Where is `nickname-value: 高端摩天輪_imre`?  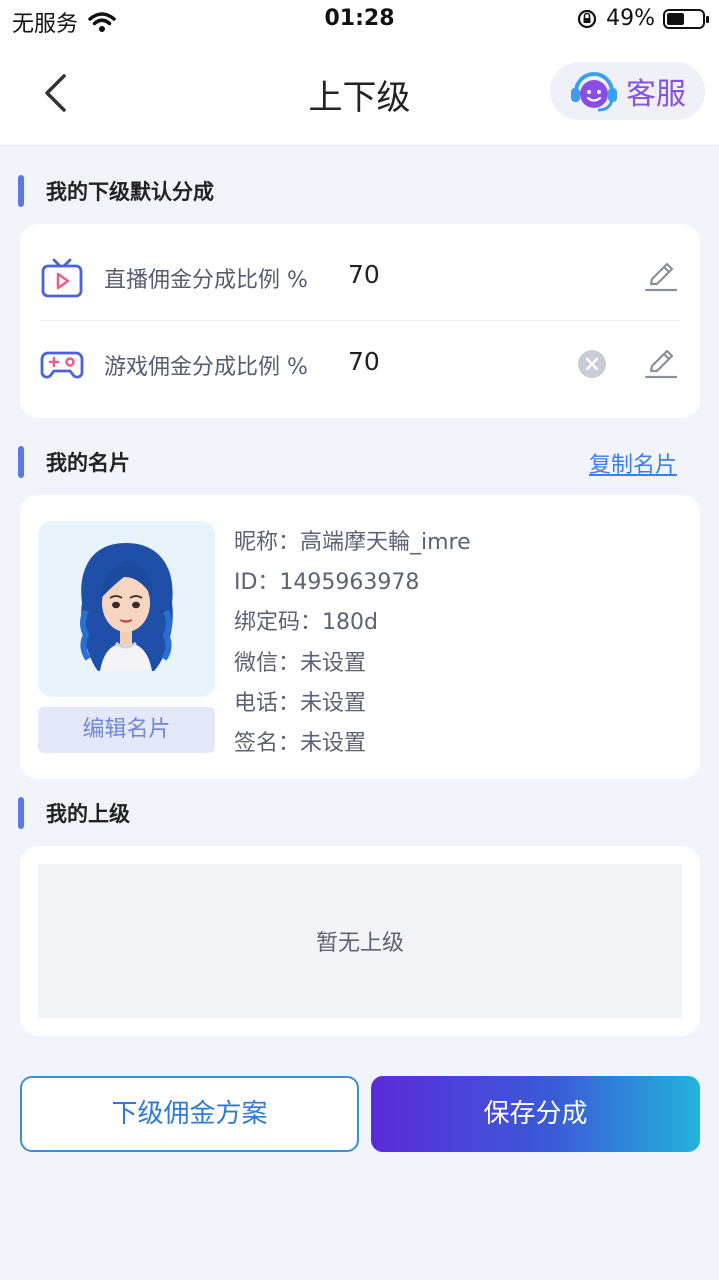 nickname-value: 高端摩天輪_imre is located at coordinates (385, 542).